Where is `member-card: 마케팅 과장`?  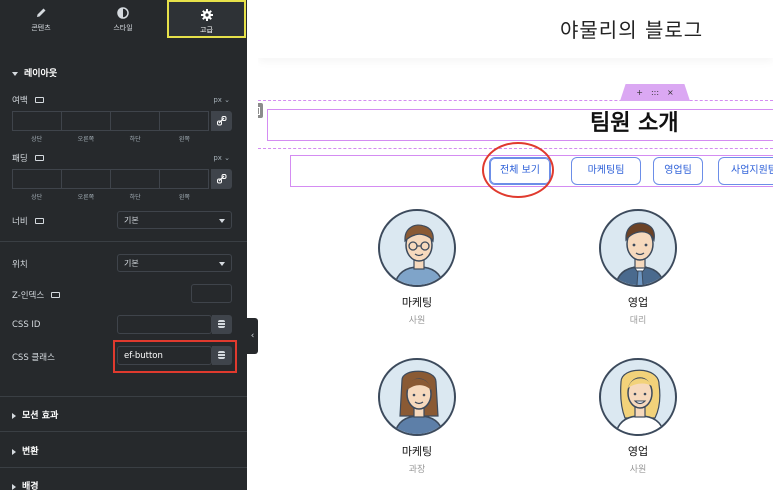 member-card: 마케팅 과장 is located at coordinates (417, 416).